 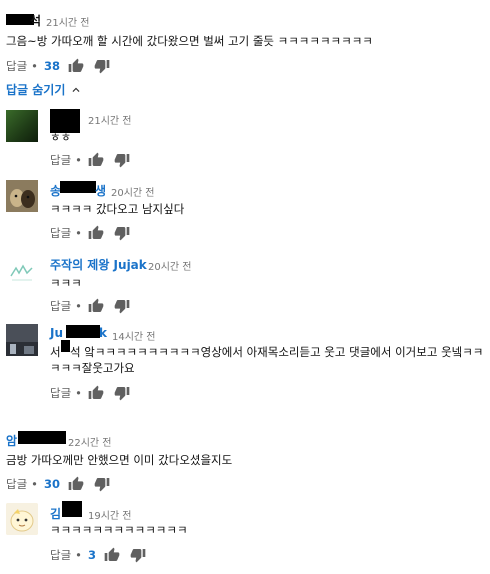 I want to click on reply-time: 19시간 전, so click(x=110, y=514).